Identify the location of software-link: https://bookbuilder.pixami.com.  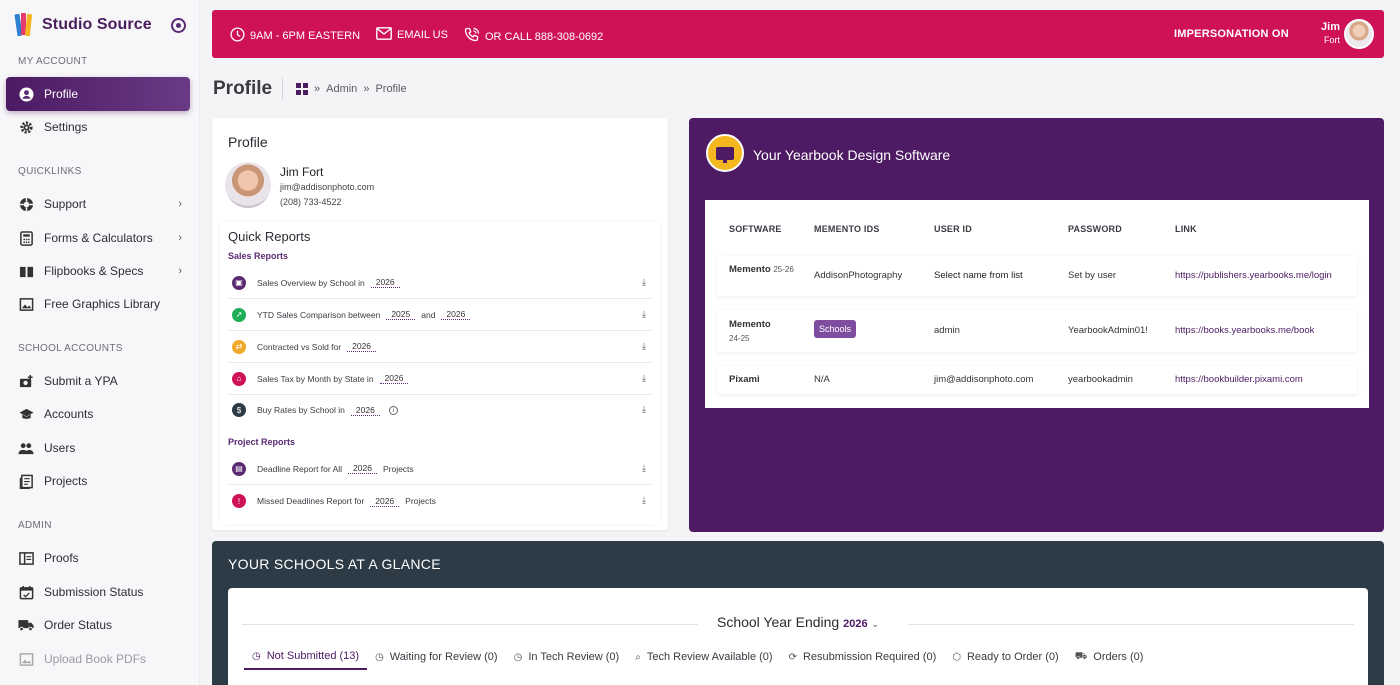
(1239, 379).